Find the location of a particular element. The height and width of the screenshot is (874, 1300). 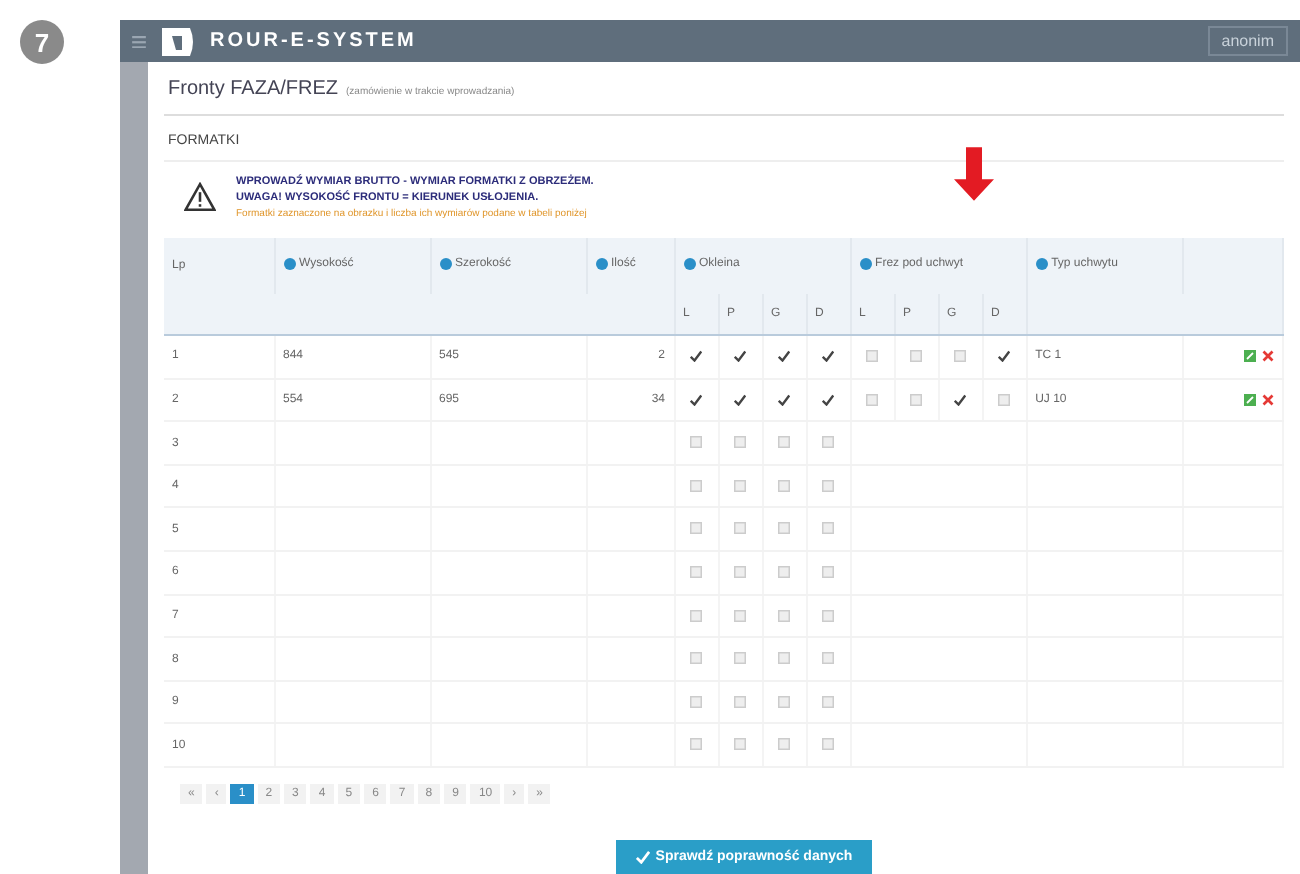

step-badge: 7 is located at coordinates (42, 42).